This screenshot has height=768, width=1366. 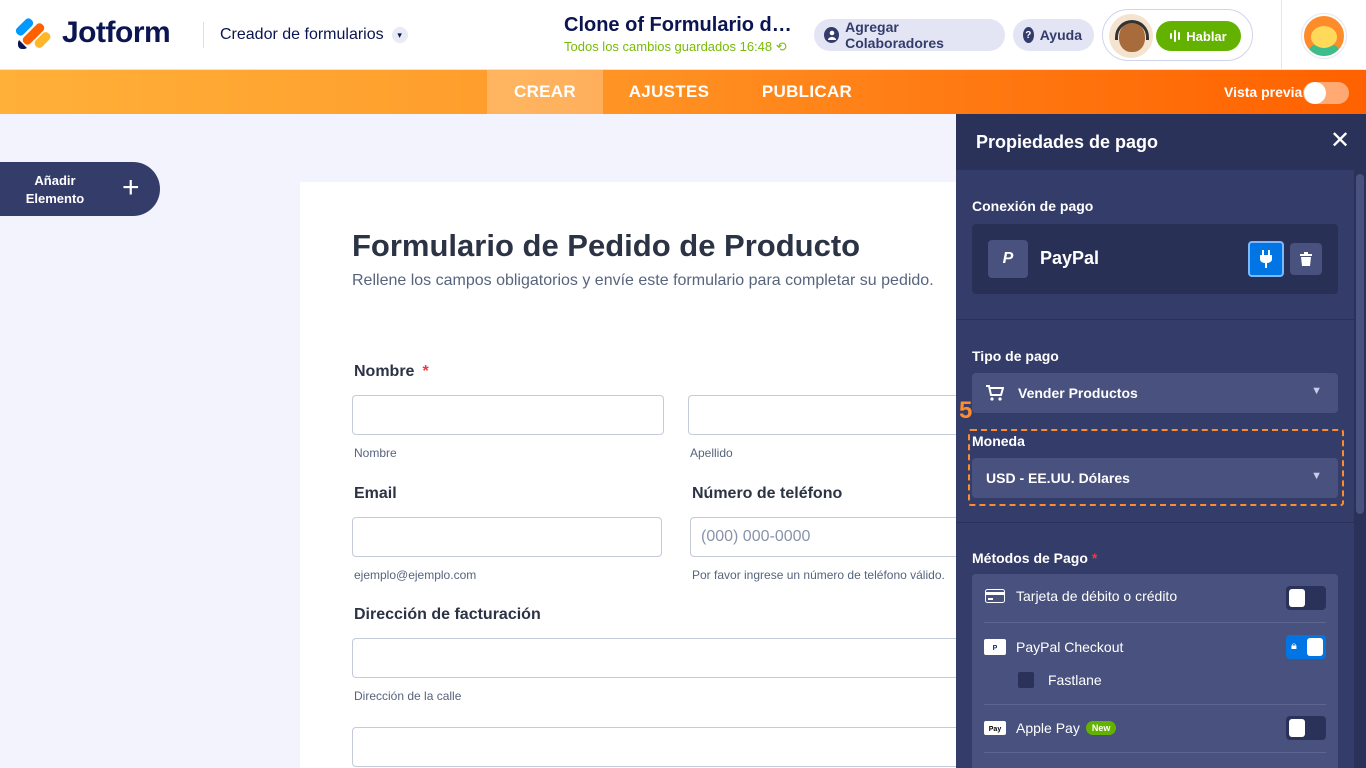 What do you see at coordinates (33, 33) in the screenshot?
I see `jotform-logo-icon` at bounding box center [33, 33].